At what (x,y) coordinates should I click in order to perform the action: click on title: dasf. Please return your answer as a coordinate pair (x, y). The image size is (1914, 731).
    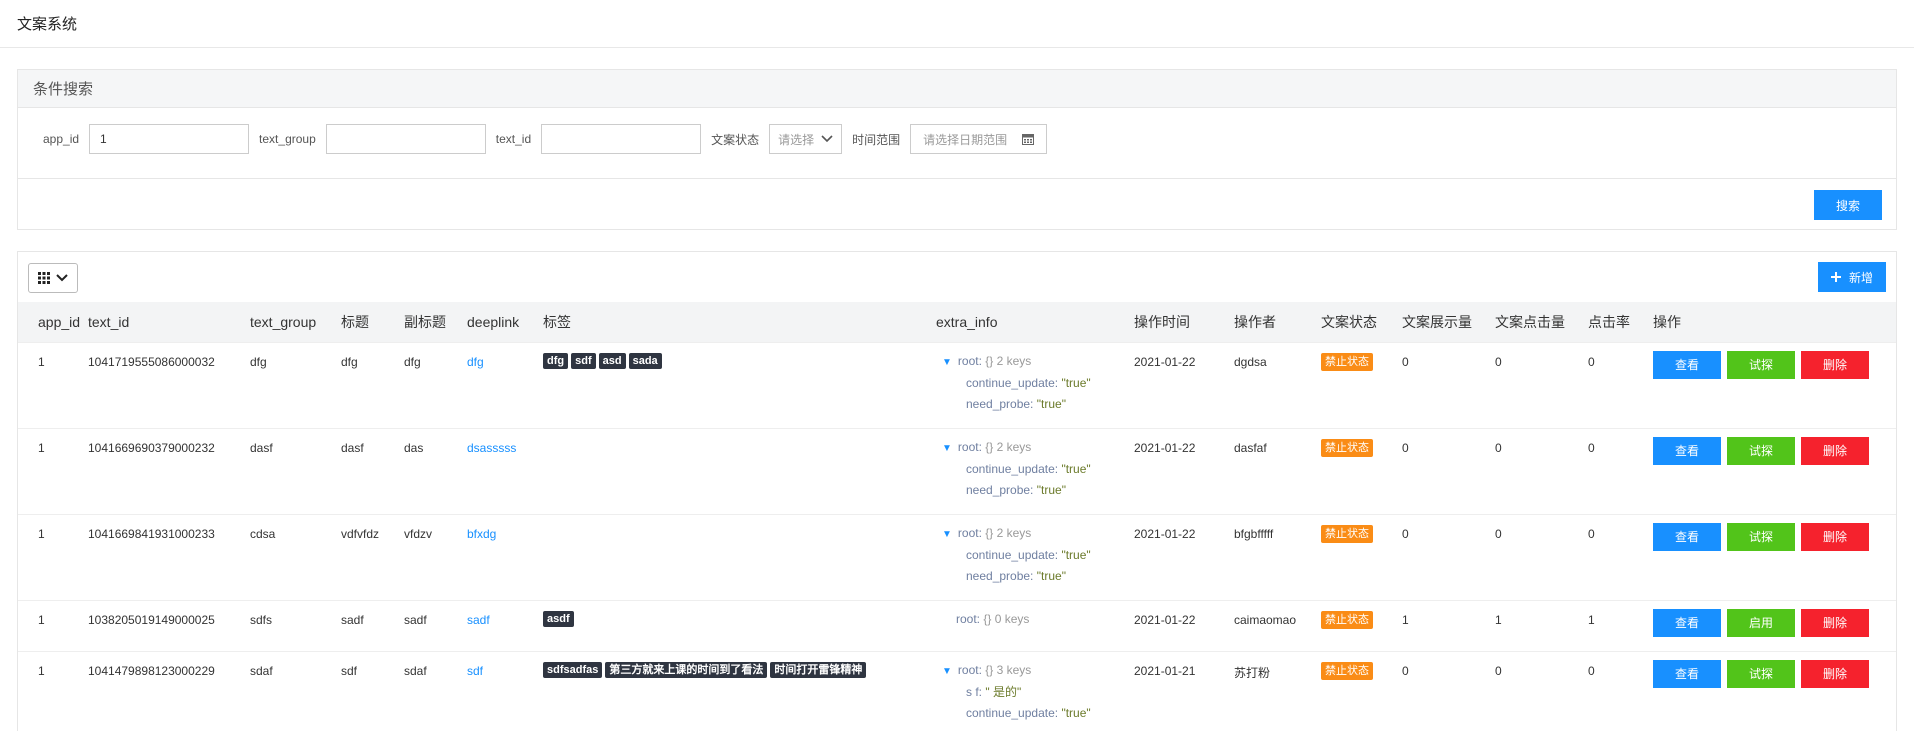
    Looking at the image, I should click on (352, 447).